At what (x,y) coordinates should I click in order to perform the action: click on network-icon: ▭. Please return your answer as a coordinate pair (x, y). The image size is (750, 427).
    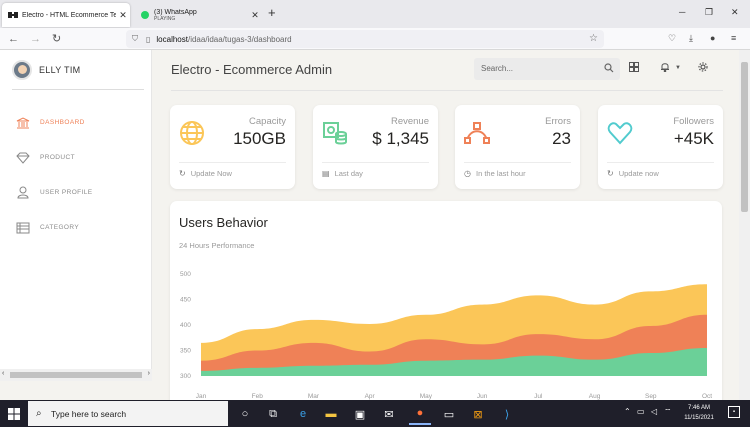
    Looking at the image, I should click on (641, 411).